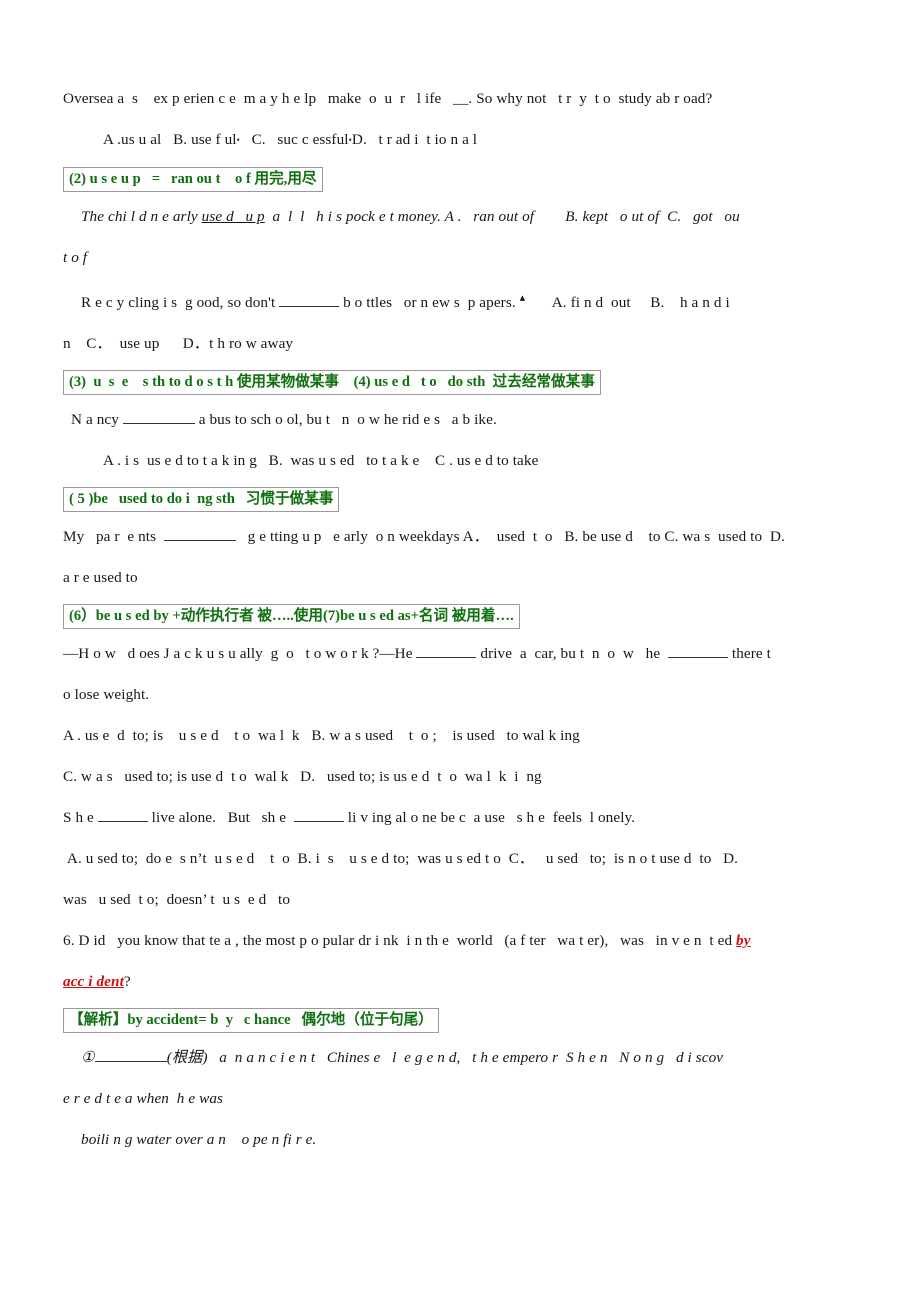  I want to click on question-1-options-part-c: D. t r ad i t io n a l, so click(414, 139).